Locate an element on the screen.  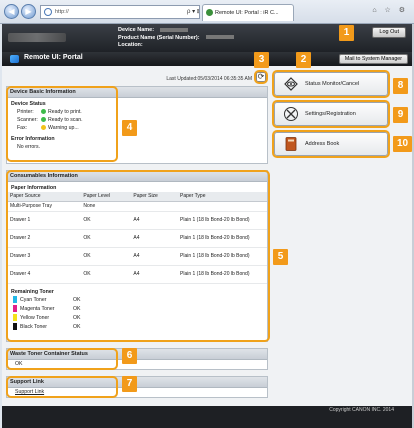
last-updated: Last Updated:05/03/2014 06:35:35 AM is located at coordinates (209, 79).